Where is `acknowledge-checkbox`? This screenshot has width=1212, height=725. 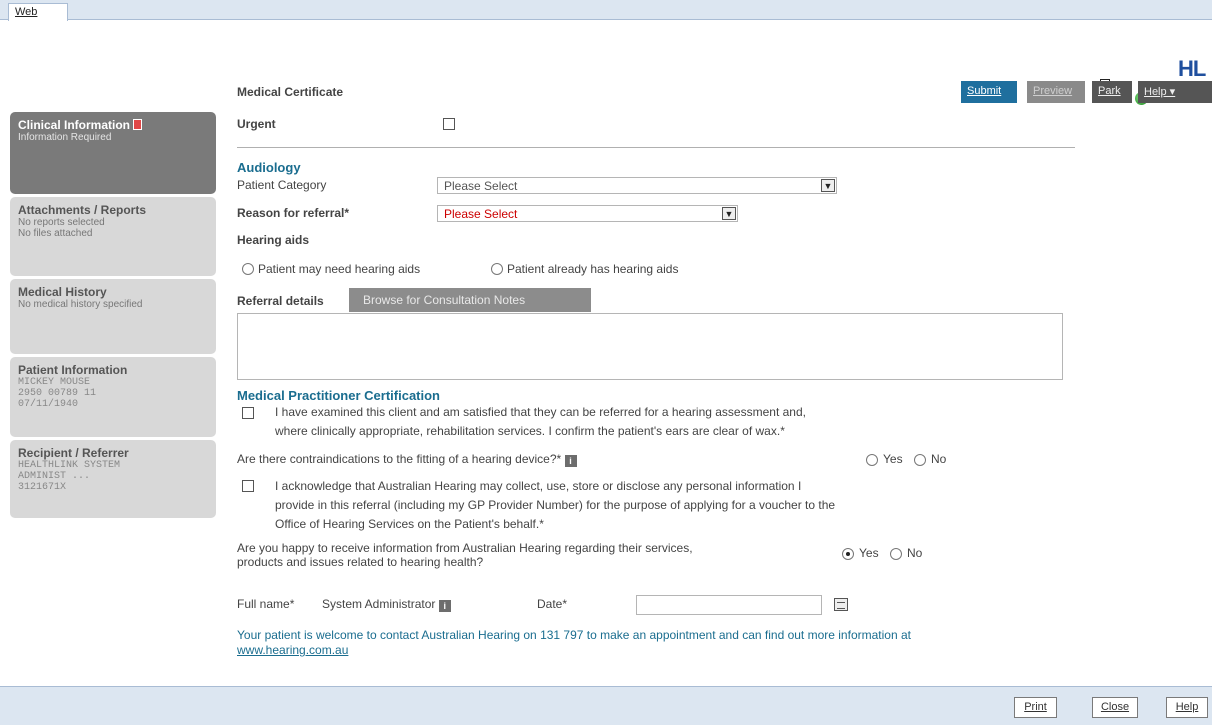 acknowledge-checkbox is located at coordinates (248, 486).